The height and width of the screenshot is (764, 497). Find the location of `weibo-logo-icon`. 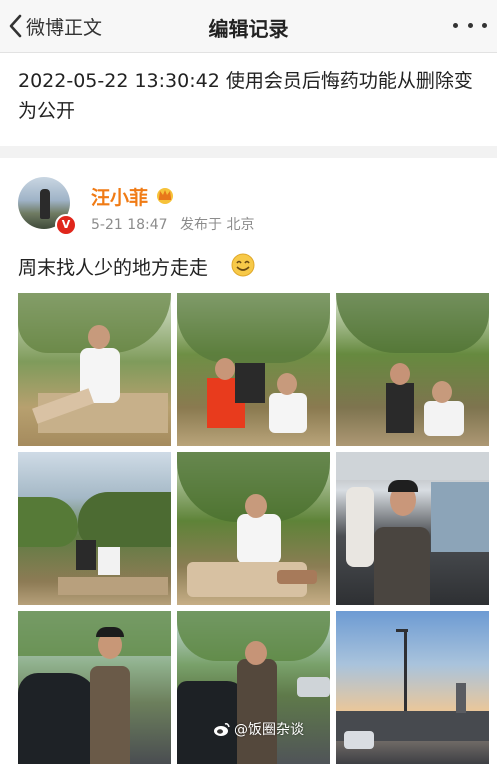

weibo-logo-icon is located at coordinates (222, 729).